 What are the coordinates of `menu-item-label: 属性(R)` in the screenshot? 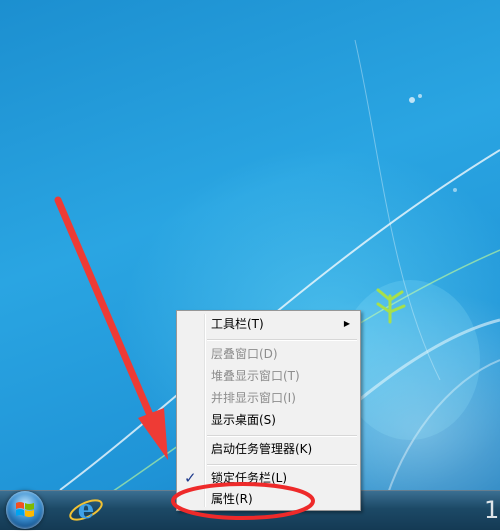 It's located at (232, 499).